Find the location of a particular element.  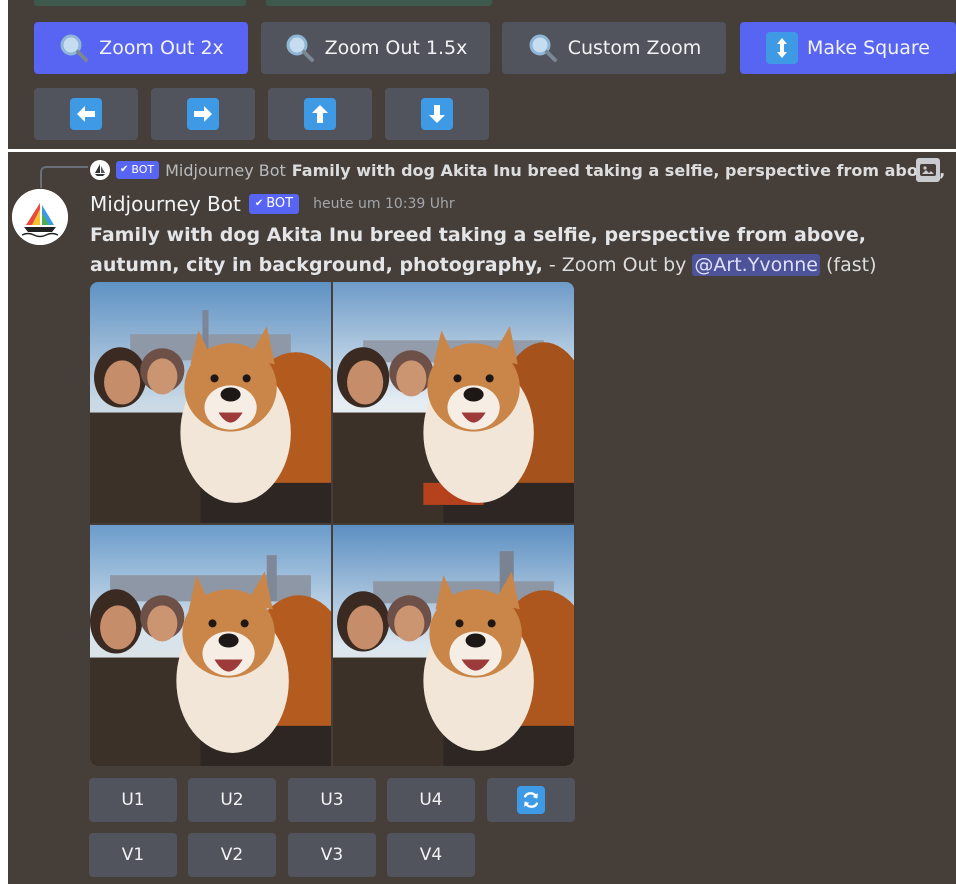

author-name: Midjourney Bot is located at coordinates (165, 204).